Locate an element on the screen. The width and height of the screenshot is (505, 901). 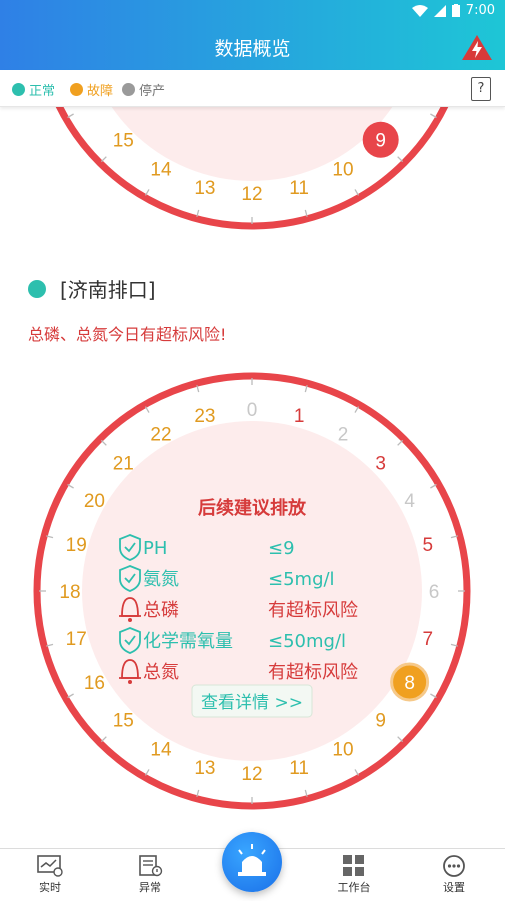
top-station-dial: 15 14 13 12 11 10 9 is located at coordinates (252, 168).